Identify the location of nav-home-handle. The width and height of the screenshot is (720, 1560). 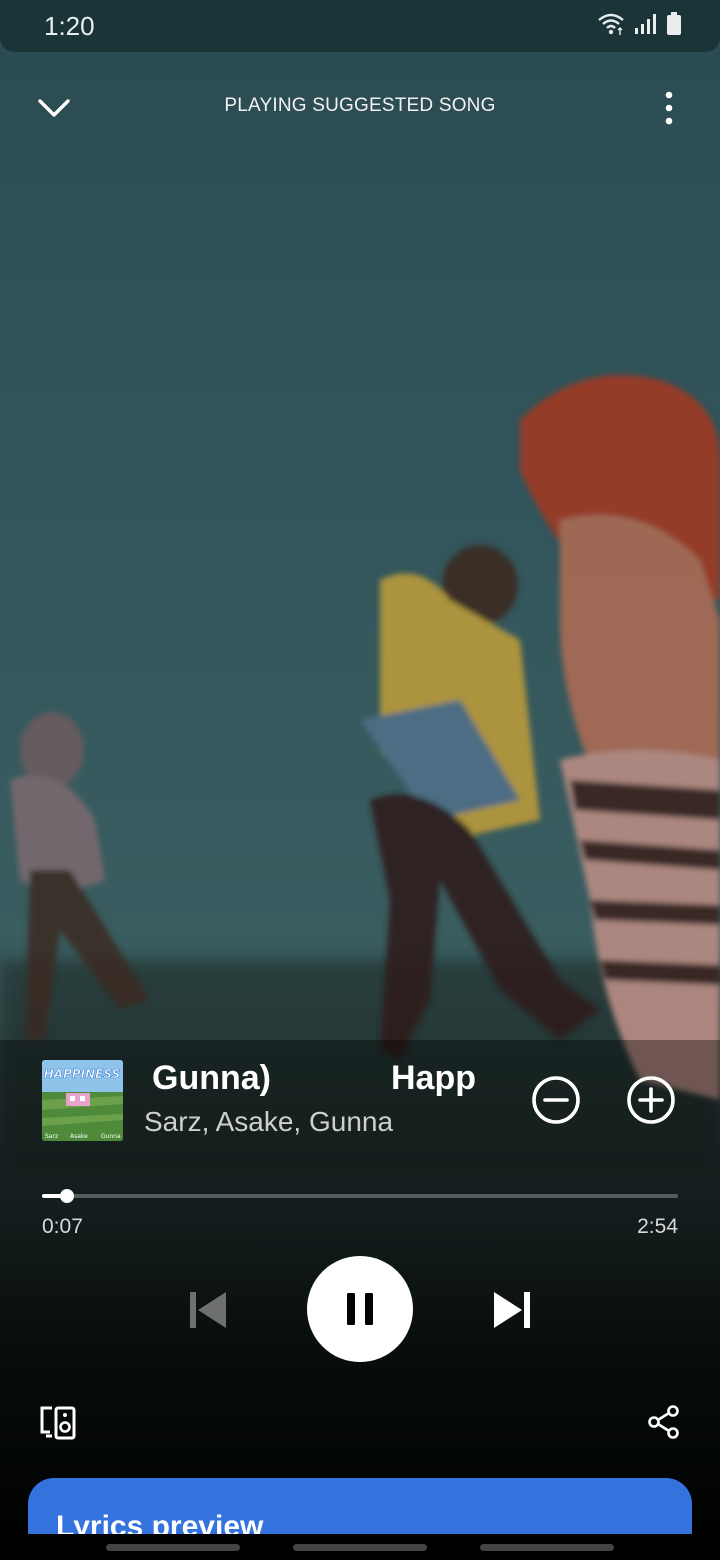
(360, 1547).